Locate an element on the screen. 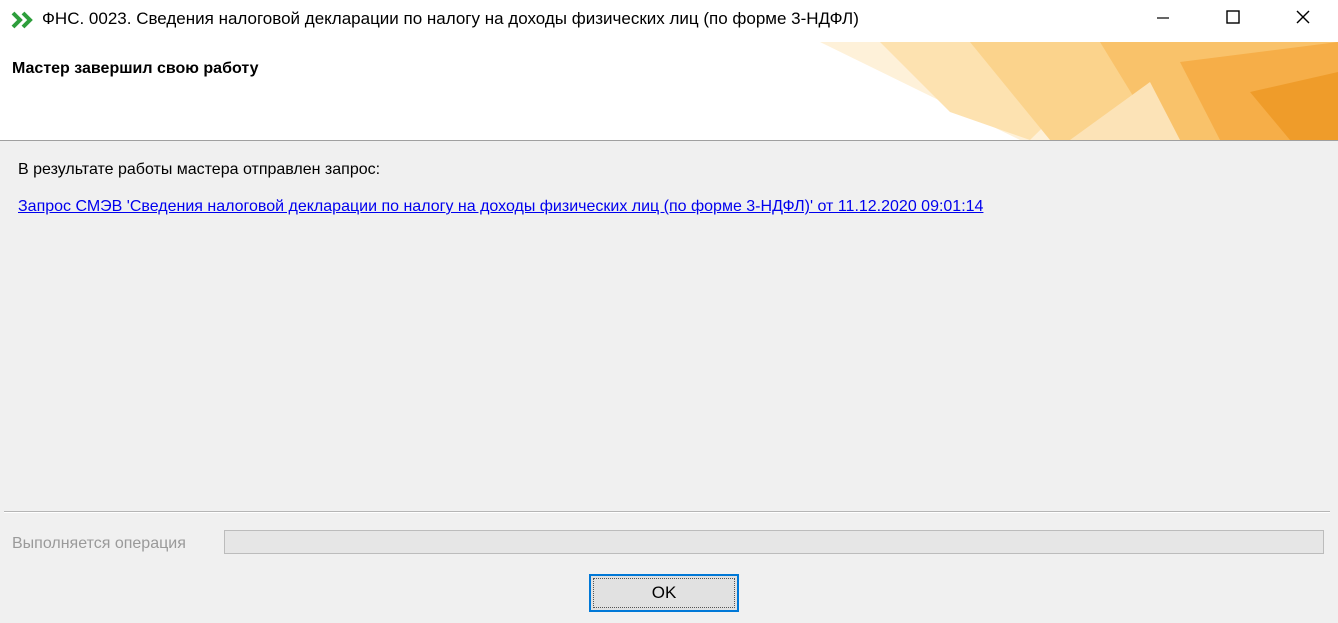 This screenshot has width=1338, height=623. footer-divider-highlight is located at coordinates (667, 512).